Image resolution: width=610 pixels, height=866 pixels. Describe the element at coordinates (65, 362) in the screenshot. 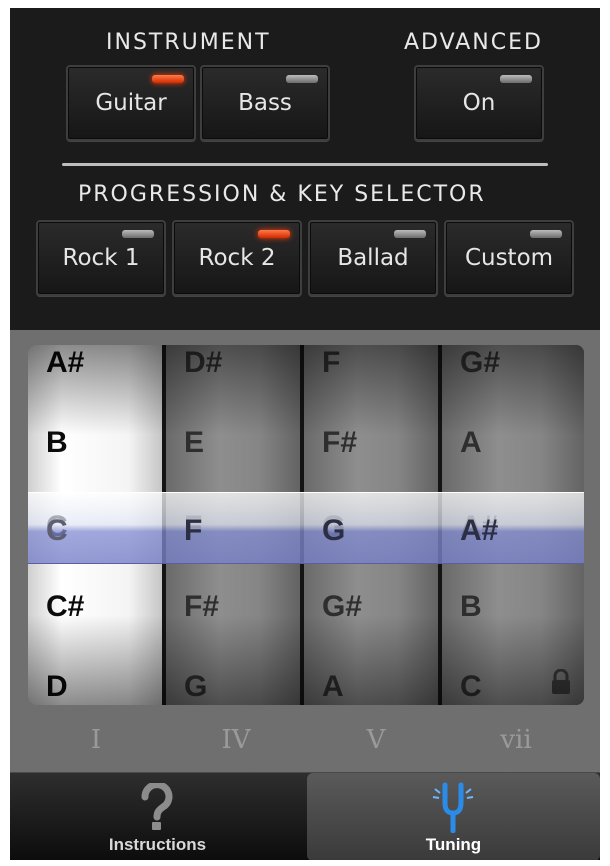

I see `picker-note: A#` at that location.